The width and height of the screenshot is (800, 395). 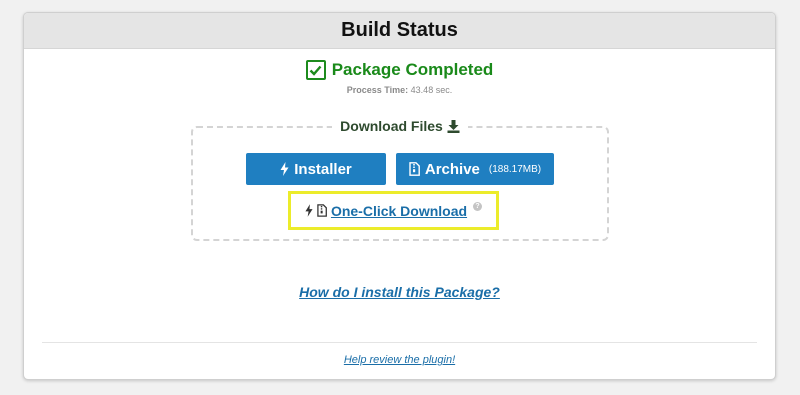 I want to click on one-click-download-highlight: One-Click Download ?, so click(x=393, y=210).